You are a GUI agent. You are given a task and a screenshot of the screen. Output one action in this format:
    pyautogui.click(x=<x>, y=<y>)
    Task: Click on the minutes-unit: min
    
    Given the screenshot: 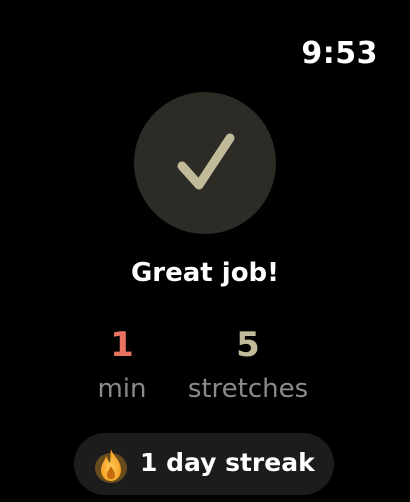 What is the action you would take?
    pyautogui.click(x=122, y=389)
    